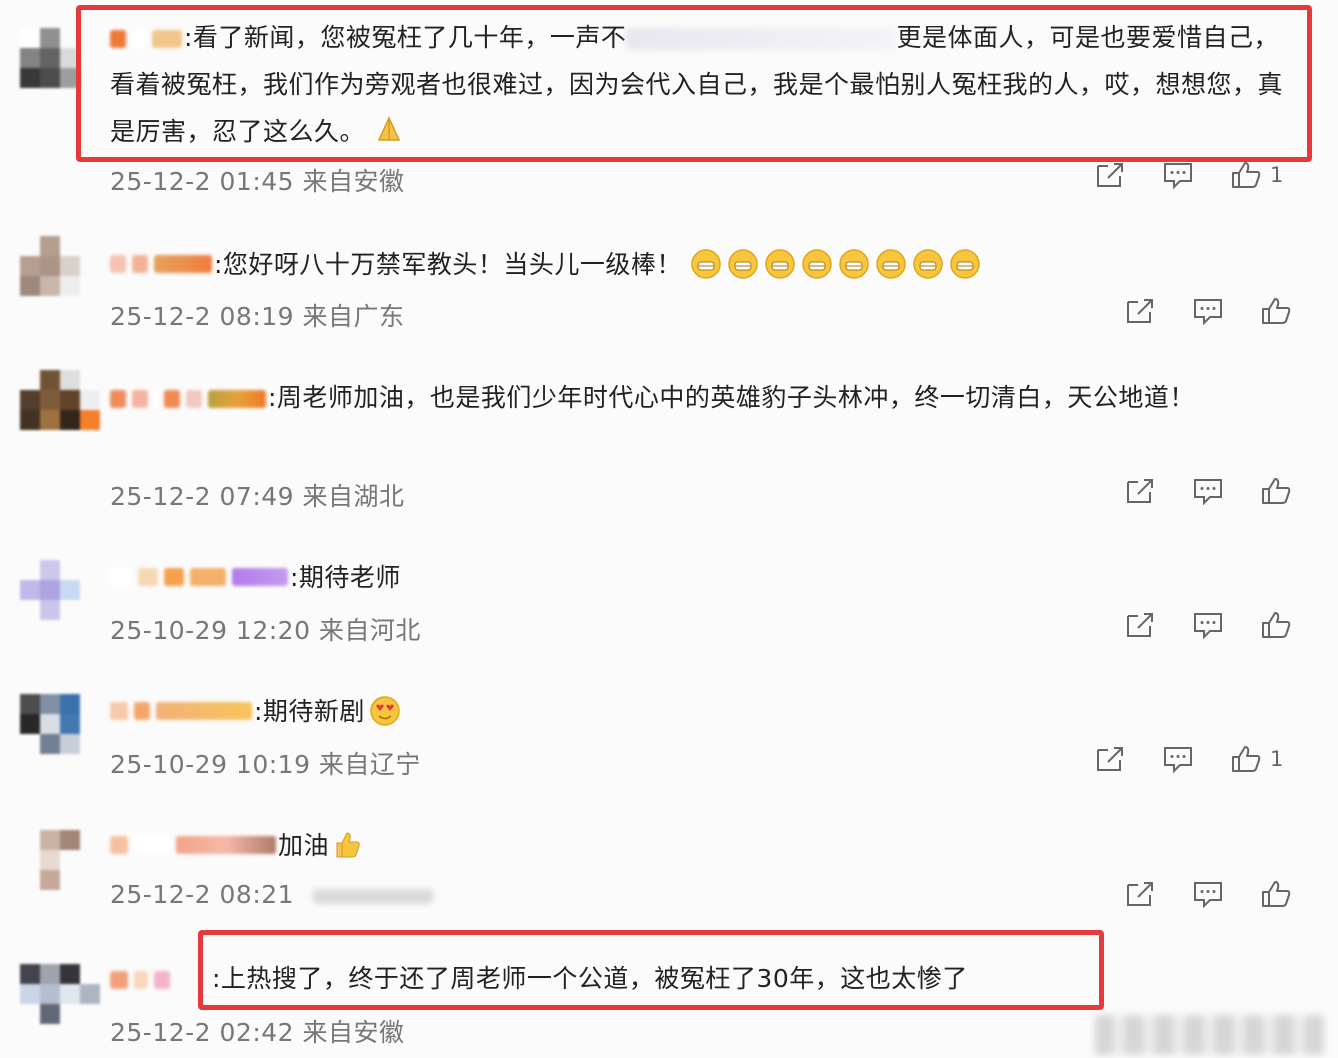 The height and width of the screenshot is (1058, 1338). I want to click on comment-meta: 25-12-2 01:45 来自安徽, so click(257, 181).